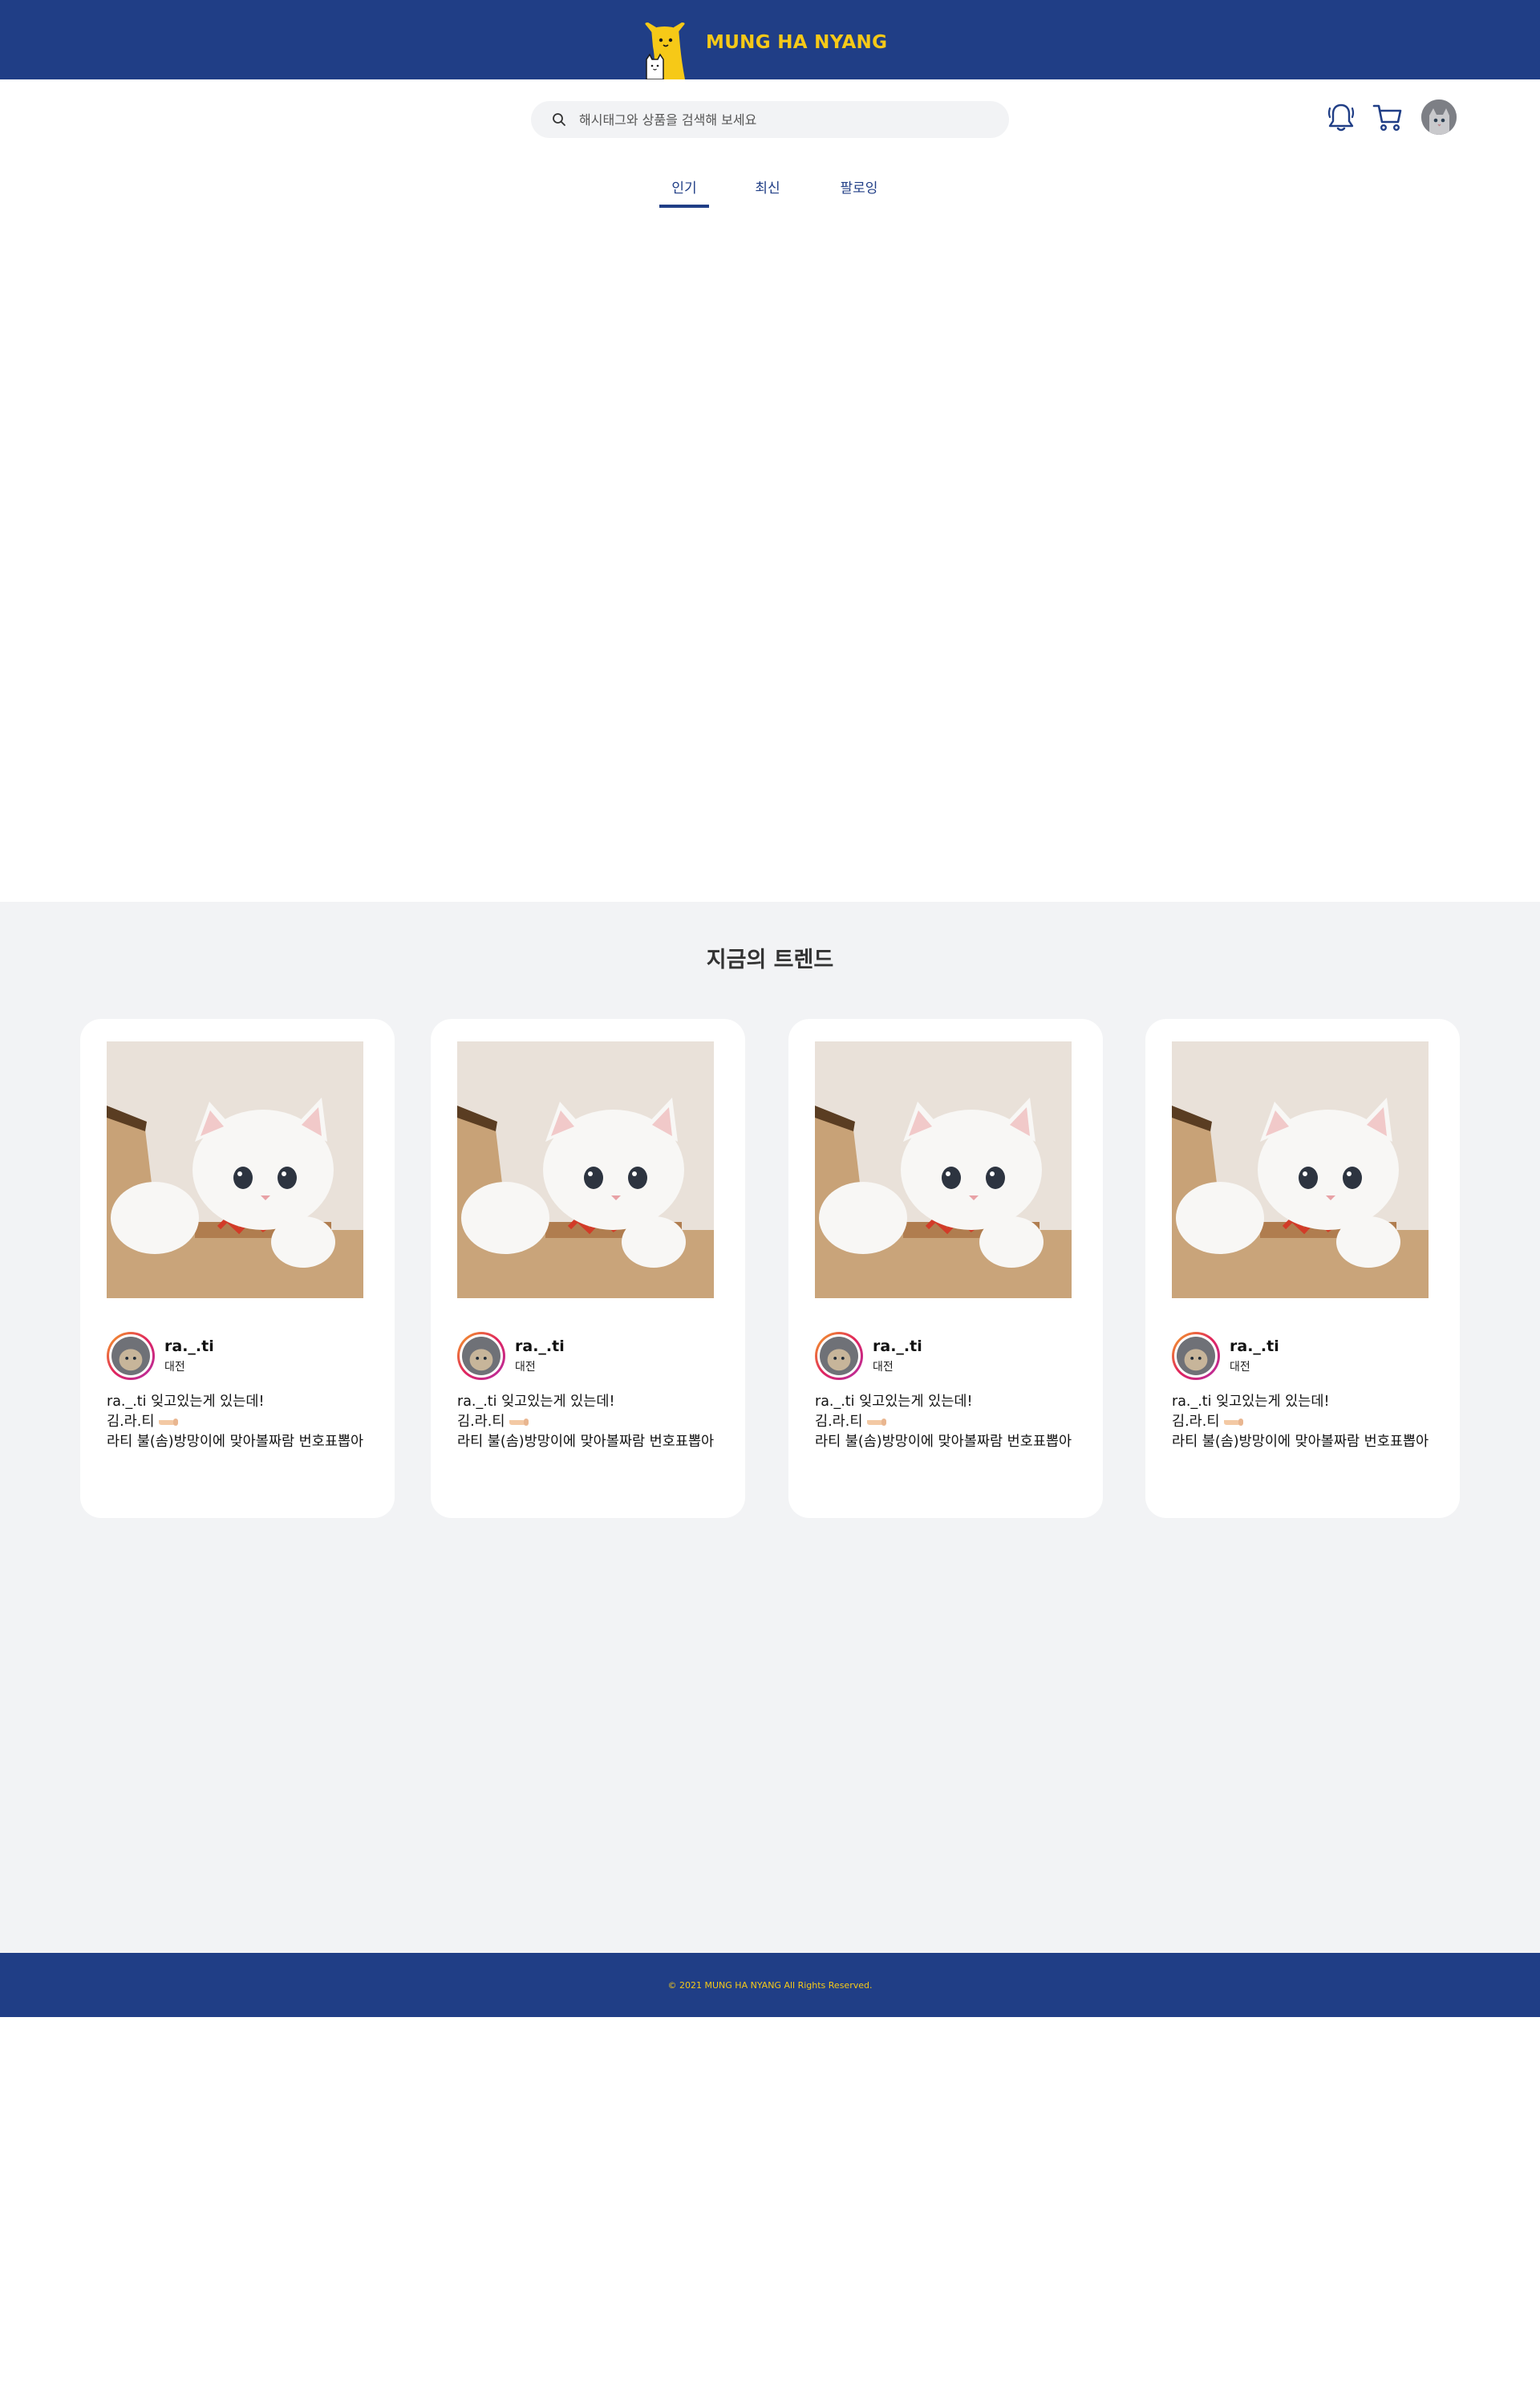 This screenshot has height=2407, width=1540. Describe the element at coordinates (768, 192) in the screenshot. I see `tab-latest: 최신` at that location.